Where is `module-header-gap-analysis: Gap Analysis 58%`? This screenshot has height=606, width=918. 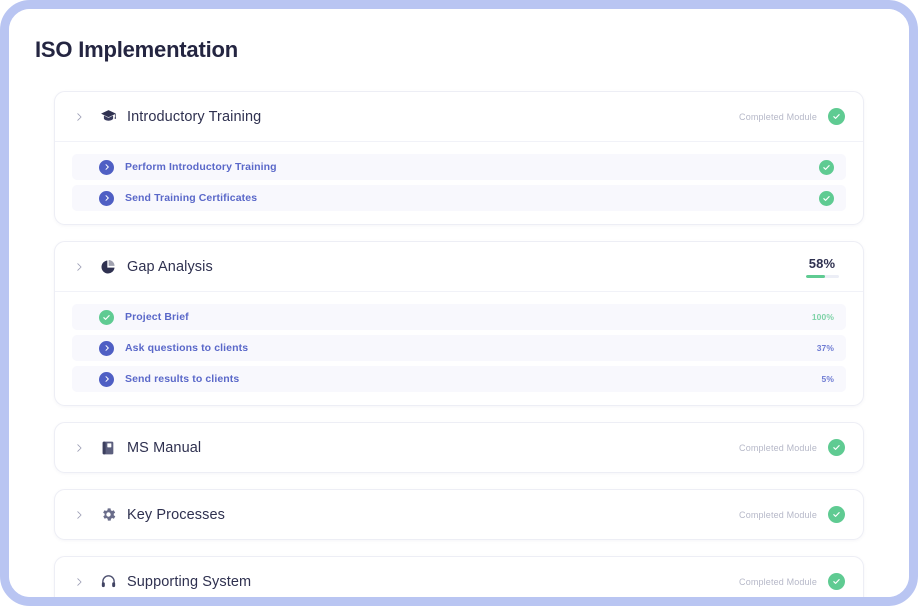
module-header-gap-analysis: Gap Analysis 58% is located at coordinates (459, 266).